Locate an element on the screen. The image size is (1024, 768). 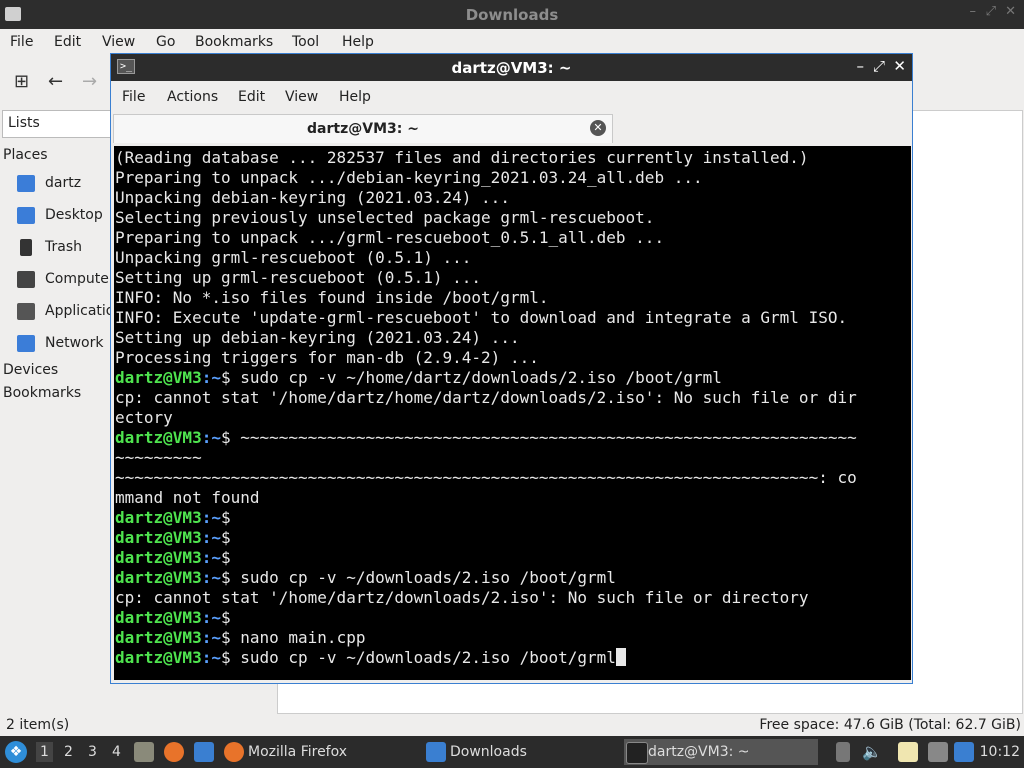
desktop-icon is located at coordinates (26, 215).